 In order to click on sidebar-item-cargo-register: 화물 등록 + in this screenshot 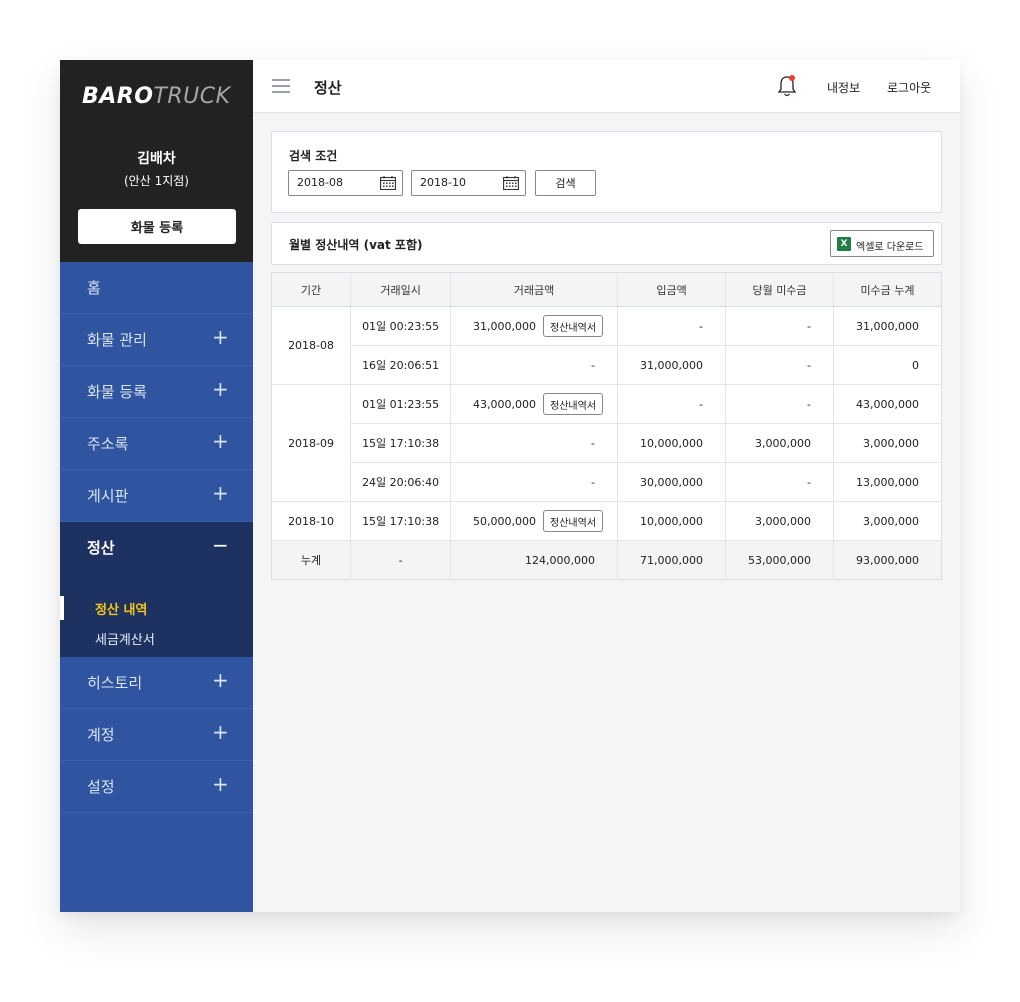, I will do `click(156, 392)`.